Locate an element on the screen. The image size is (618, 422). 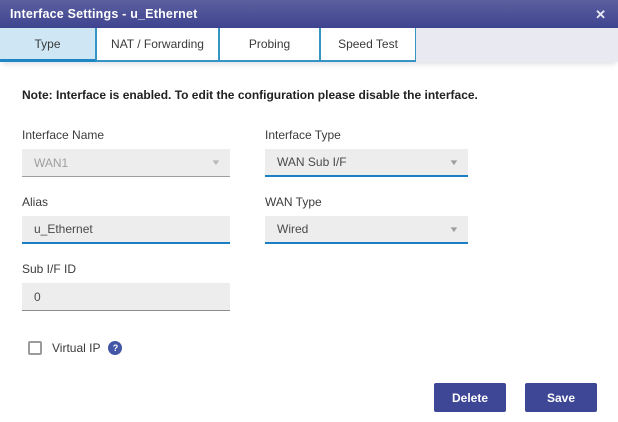
sub-if-id-input: 0 is located at coordinates (126, 297).